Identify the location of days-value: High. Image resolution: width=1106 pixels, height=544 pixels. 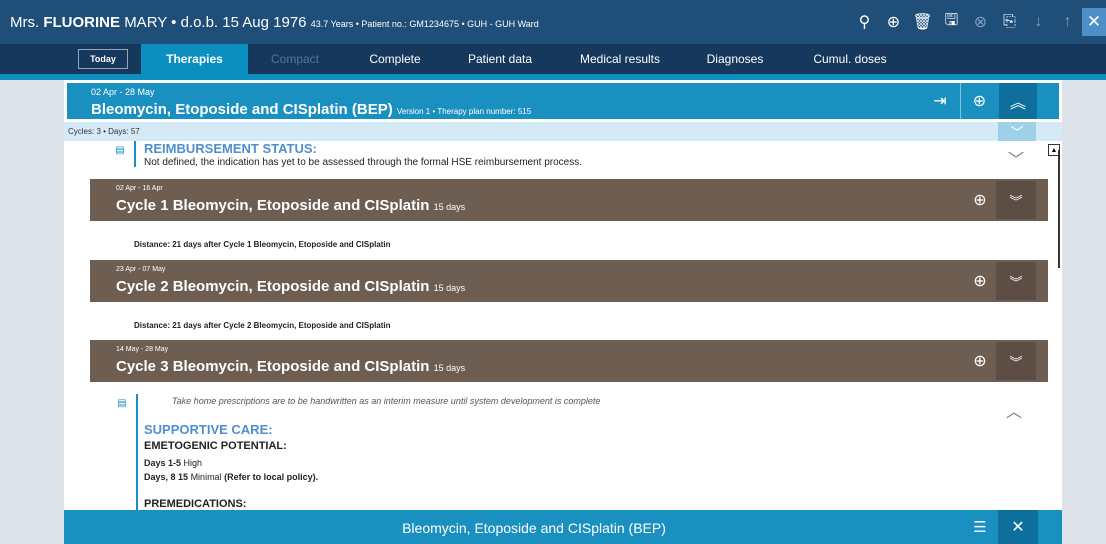
(193, 463).